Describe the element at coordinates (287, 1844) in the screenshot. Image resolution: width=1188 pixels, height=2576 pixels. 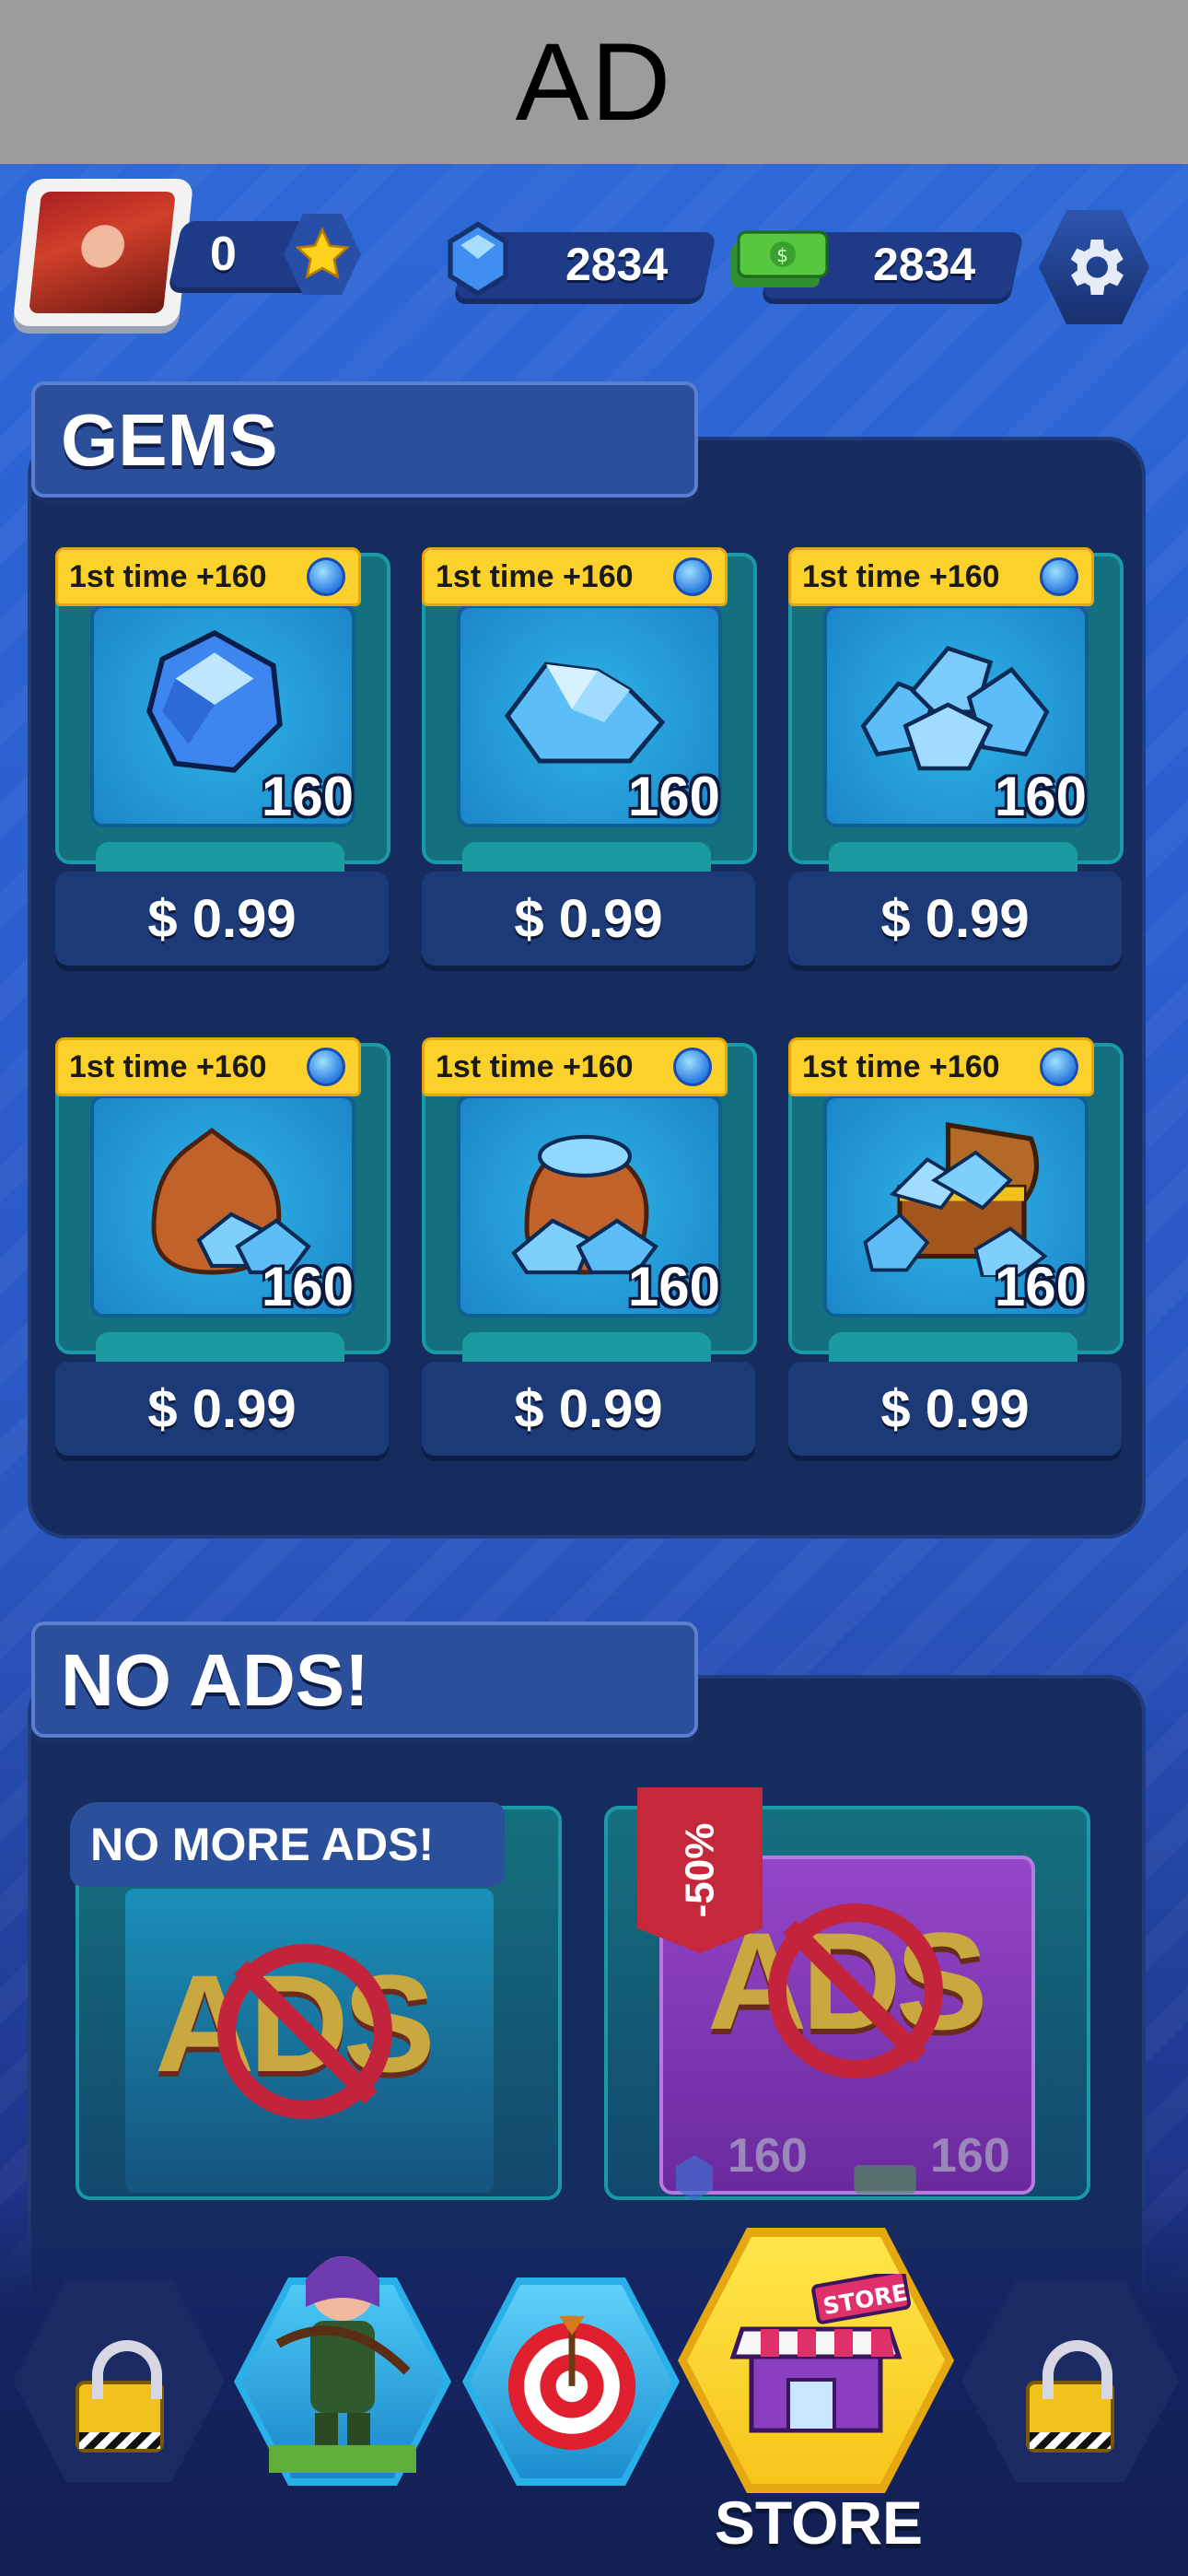
I see `no-more-ads-title: NO MORE ADS!` at that location.